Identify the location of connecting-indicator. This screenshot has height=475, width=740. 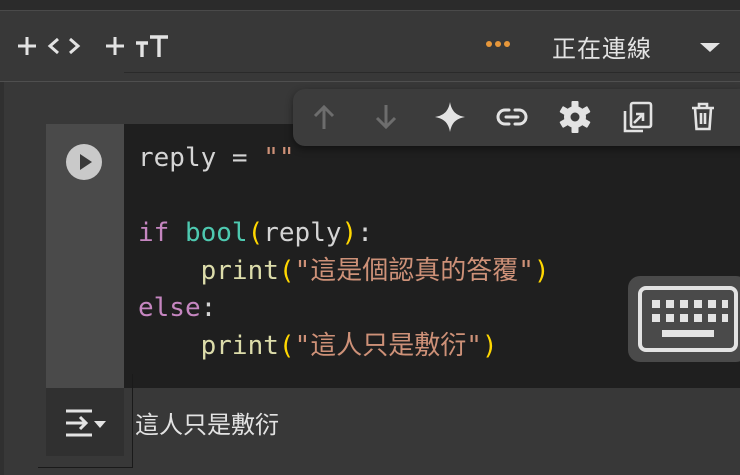
(498, 47).